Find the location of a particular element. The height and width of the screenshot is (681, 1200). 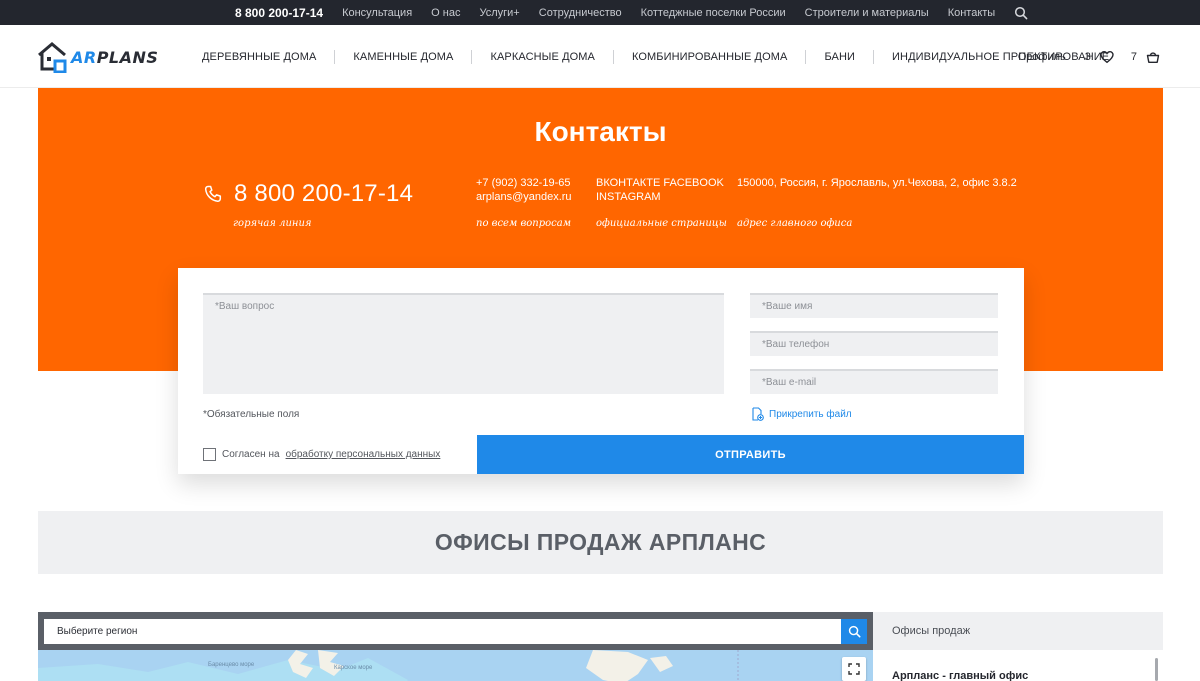

header-user-area: Профиль 3 7 is located at coordinates (1089, 56).